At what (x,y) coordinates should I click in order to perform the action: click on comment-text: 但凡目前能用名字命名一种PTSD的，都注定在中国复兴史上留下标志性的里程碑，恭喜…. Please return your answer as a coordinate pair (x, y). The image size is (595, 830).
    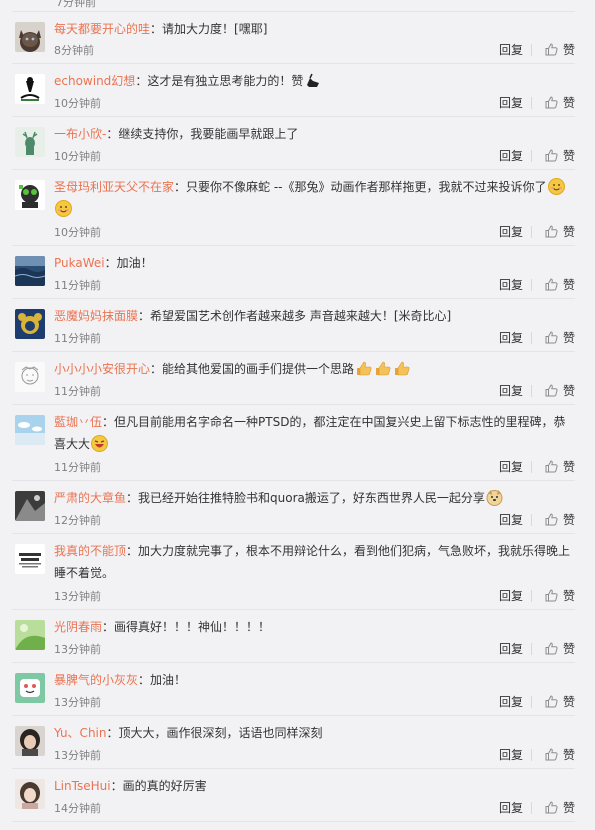
    Looking at the image, I should click on (310, 433).